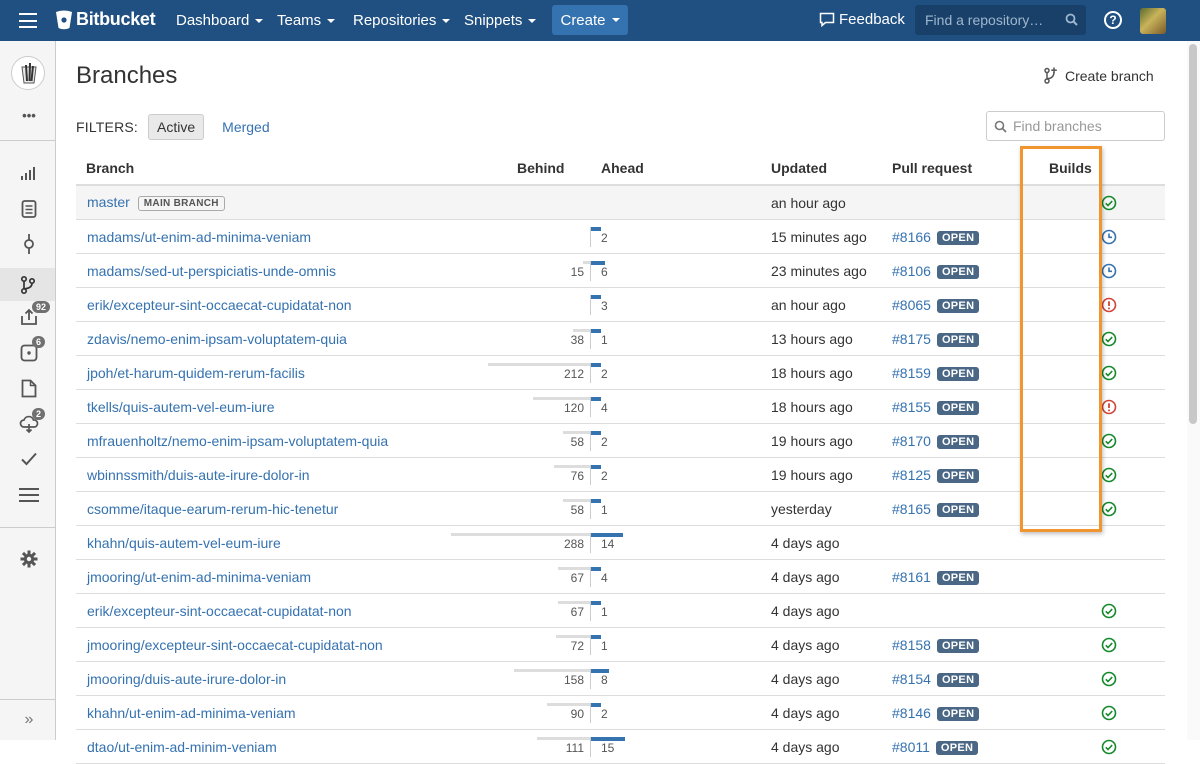 This screenshot has height=764, width=1200. Describe the element at coordinates (911, 713) in the screenshot. I see `pull-request-link: #8146` at that location.